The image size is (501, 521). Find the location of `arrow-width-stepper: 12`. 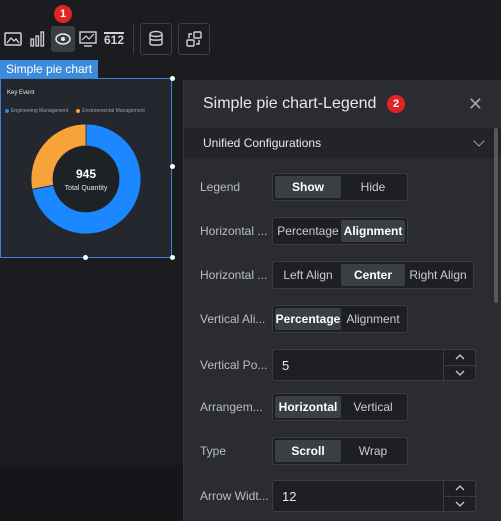

arrow-width-stepper: 12 is located at coordinates (374, 496).